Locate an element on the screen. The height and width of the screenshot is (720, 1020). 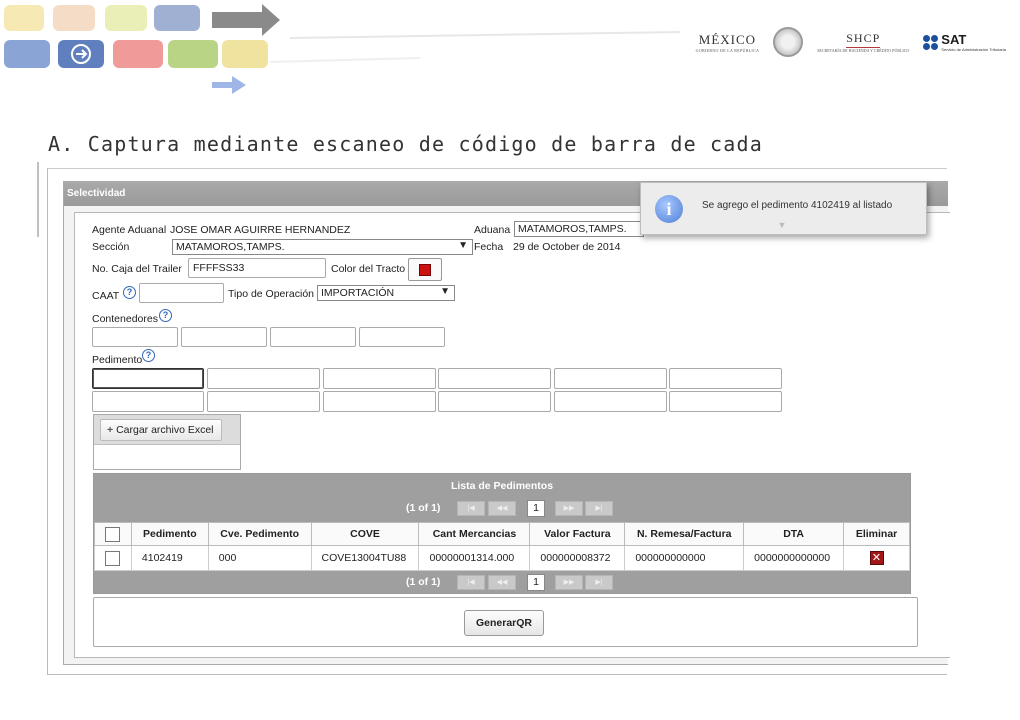
mexico-logo-subtitle: GOBIERNO DE LA REPÚBLICA is located at coordinates (727, 50).